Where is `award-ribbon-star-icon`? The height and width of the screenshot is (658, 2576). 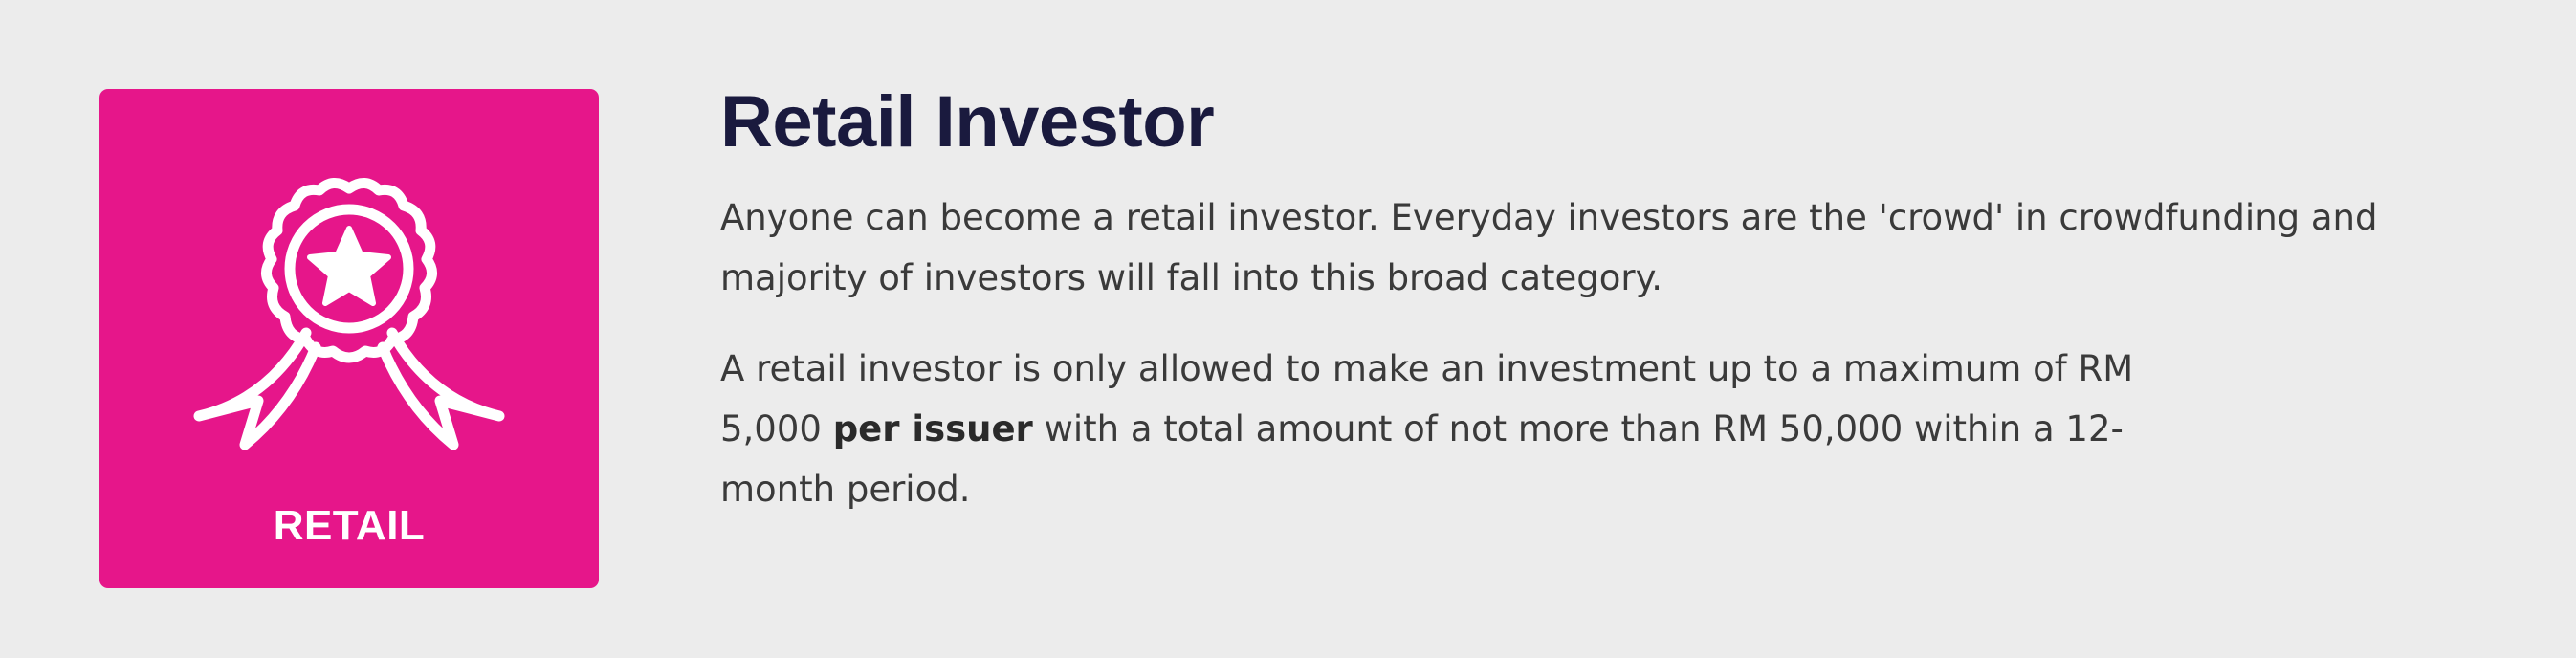 award-ribbon-star-icon is located at coordinates (349, 314).